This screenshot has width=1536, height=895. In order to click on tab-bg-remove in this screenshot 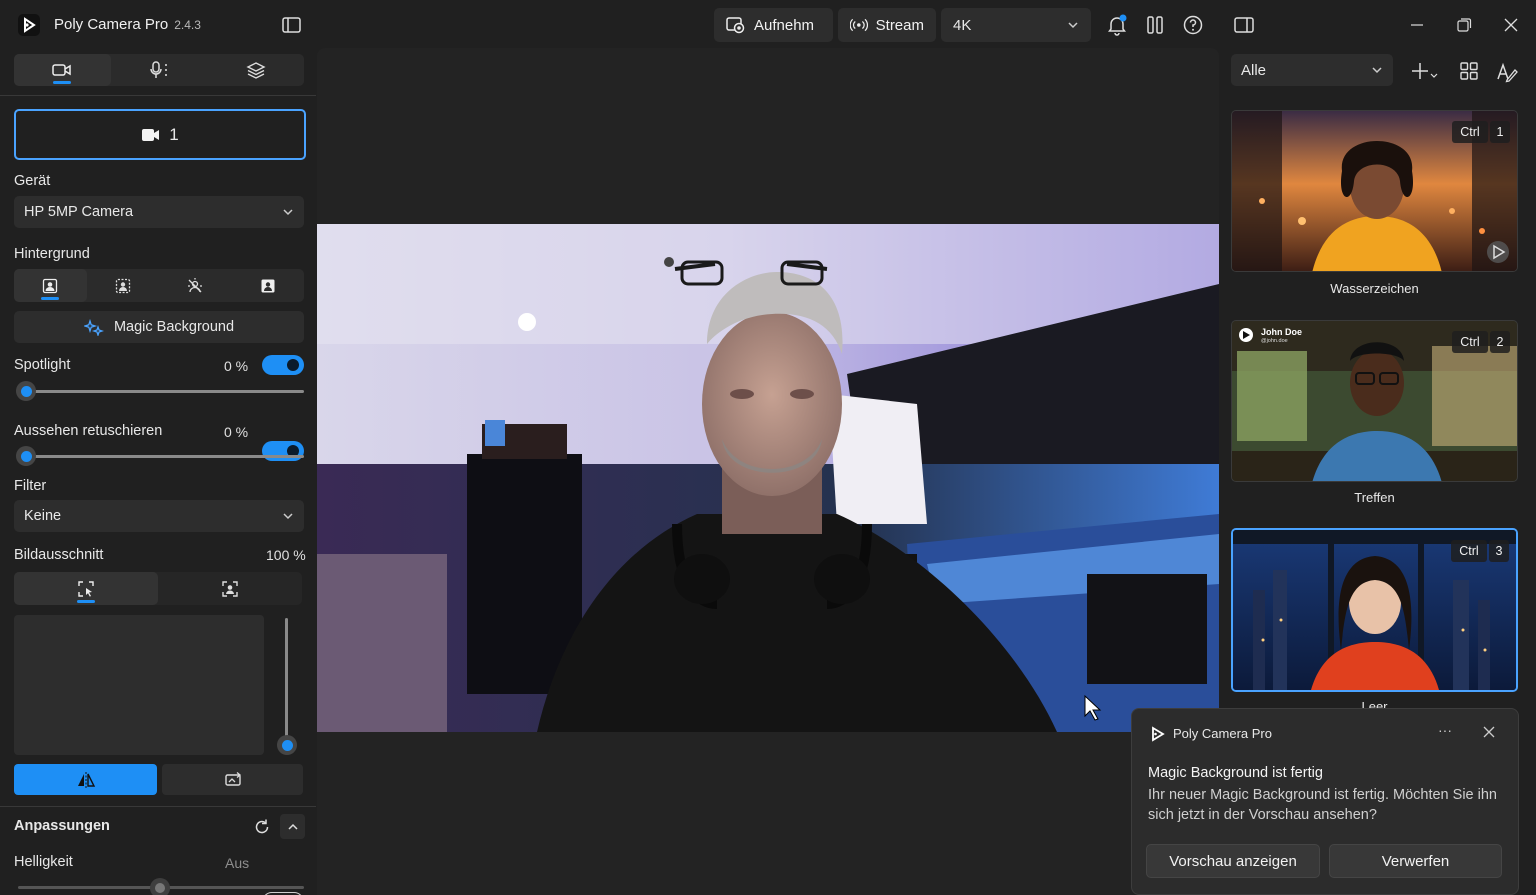, I will do `click(195, 285)`.